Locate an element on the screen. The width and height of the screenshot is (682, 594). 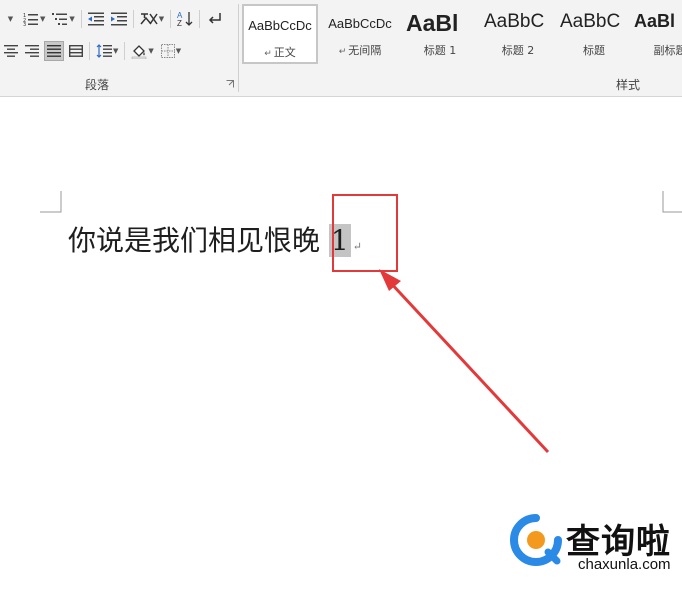
align-center-button is located at coordinates (11, 51).